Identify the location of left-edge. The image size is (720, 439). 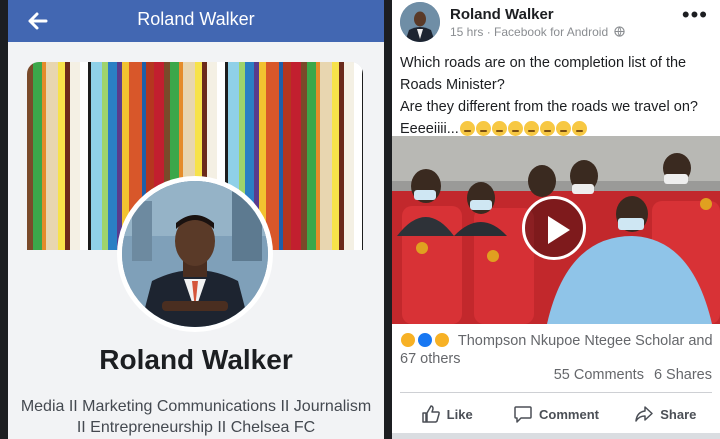
(4, 219).